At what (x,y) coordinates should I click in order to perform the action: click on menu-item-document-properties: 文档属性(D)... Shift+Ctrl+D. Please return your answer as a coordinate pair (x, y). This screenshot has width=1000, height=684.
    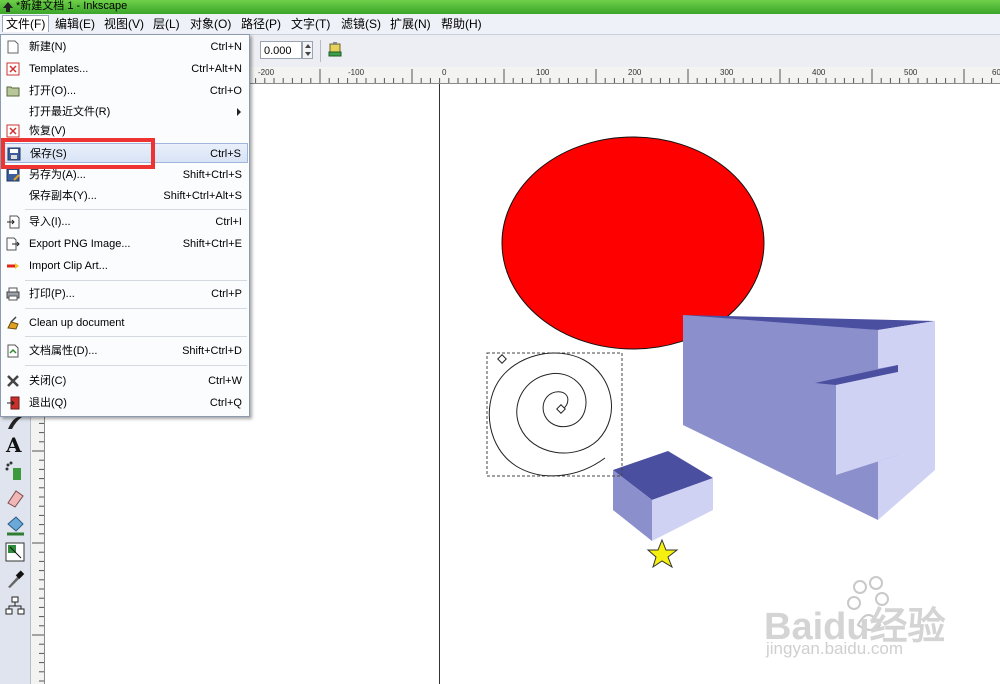
    Looking at the image, I should click on (125, 351).